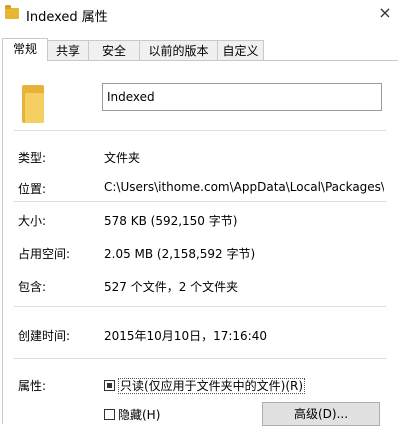 This screenshot has width=400, height=426. What do you see at coordinates (33, 104) in the screenshot?
I see `folder-large-icon` at bounding box center [33, 104].